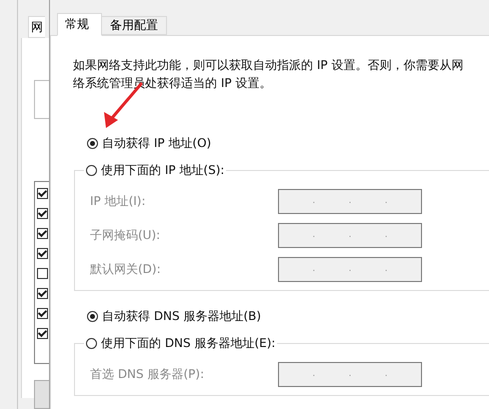  Describe the element at coordinates (41, 99) in the screenshot. I see `input-field` at that location.